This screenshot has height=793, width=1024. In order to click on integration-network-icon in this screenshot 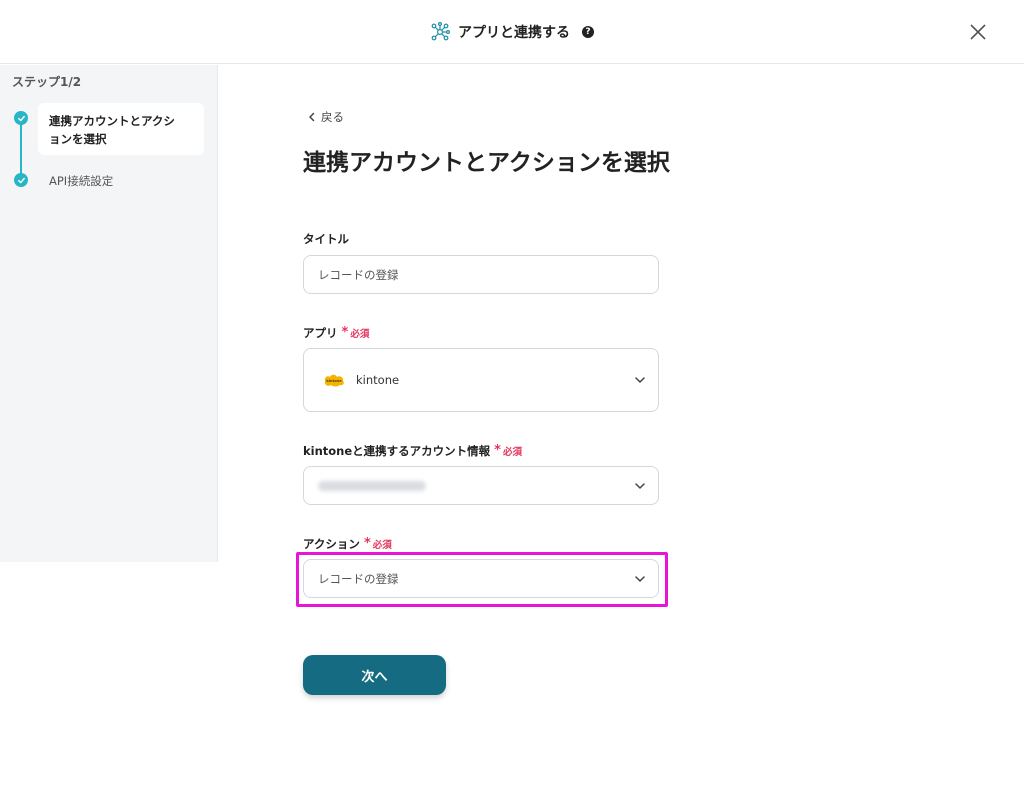, I will do `click(440, 31)`.